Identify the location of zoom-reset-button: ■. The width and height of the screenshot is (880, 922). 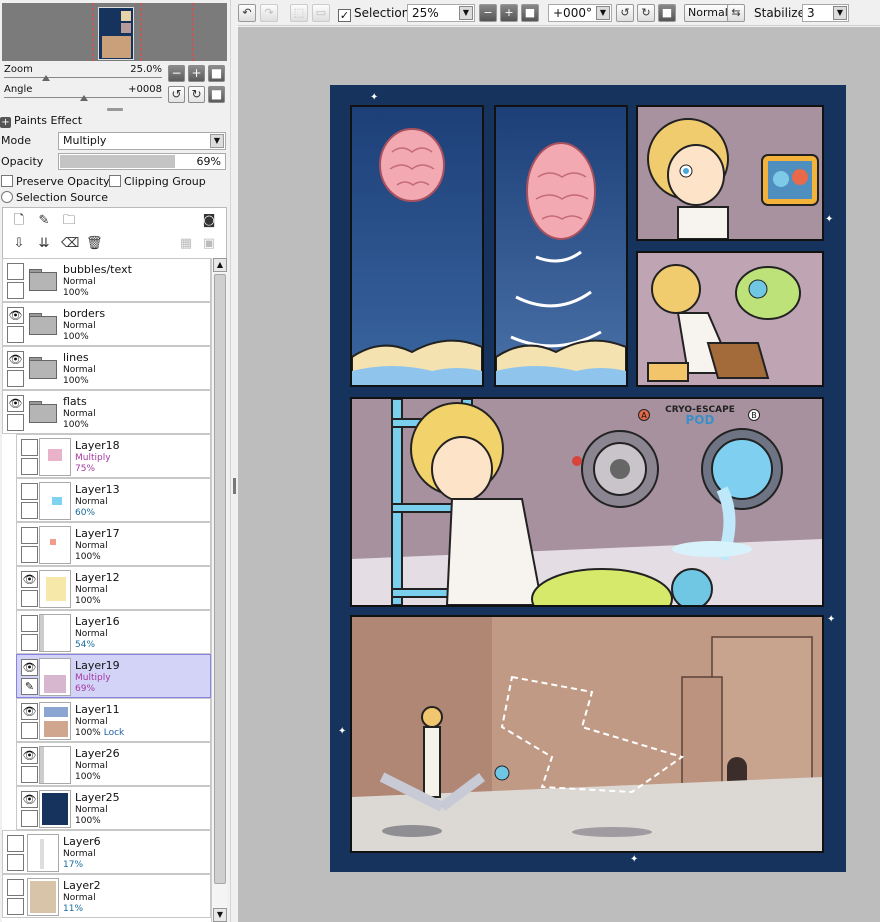
(216, 73).